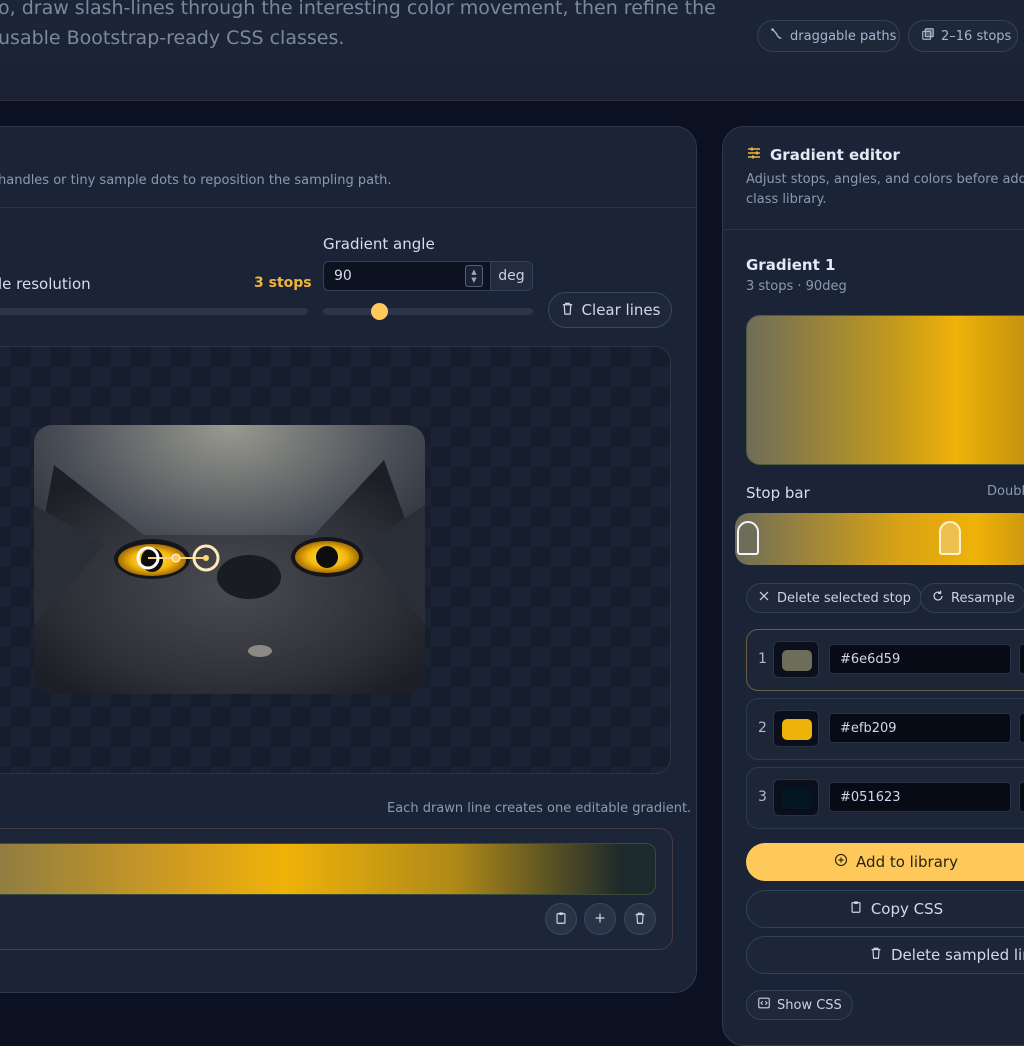  I want to click on stop-bar, so click(879, 539).